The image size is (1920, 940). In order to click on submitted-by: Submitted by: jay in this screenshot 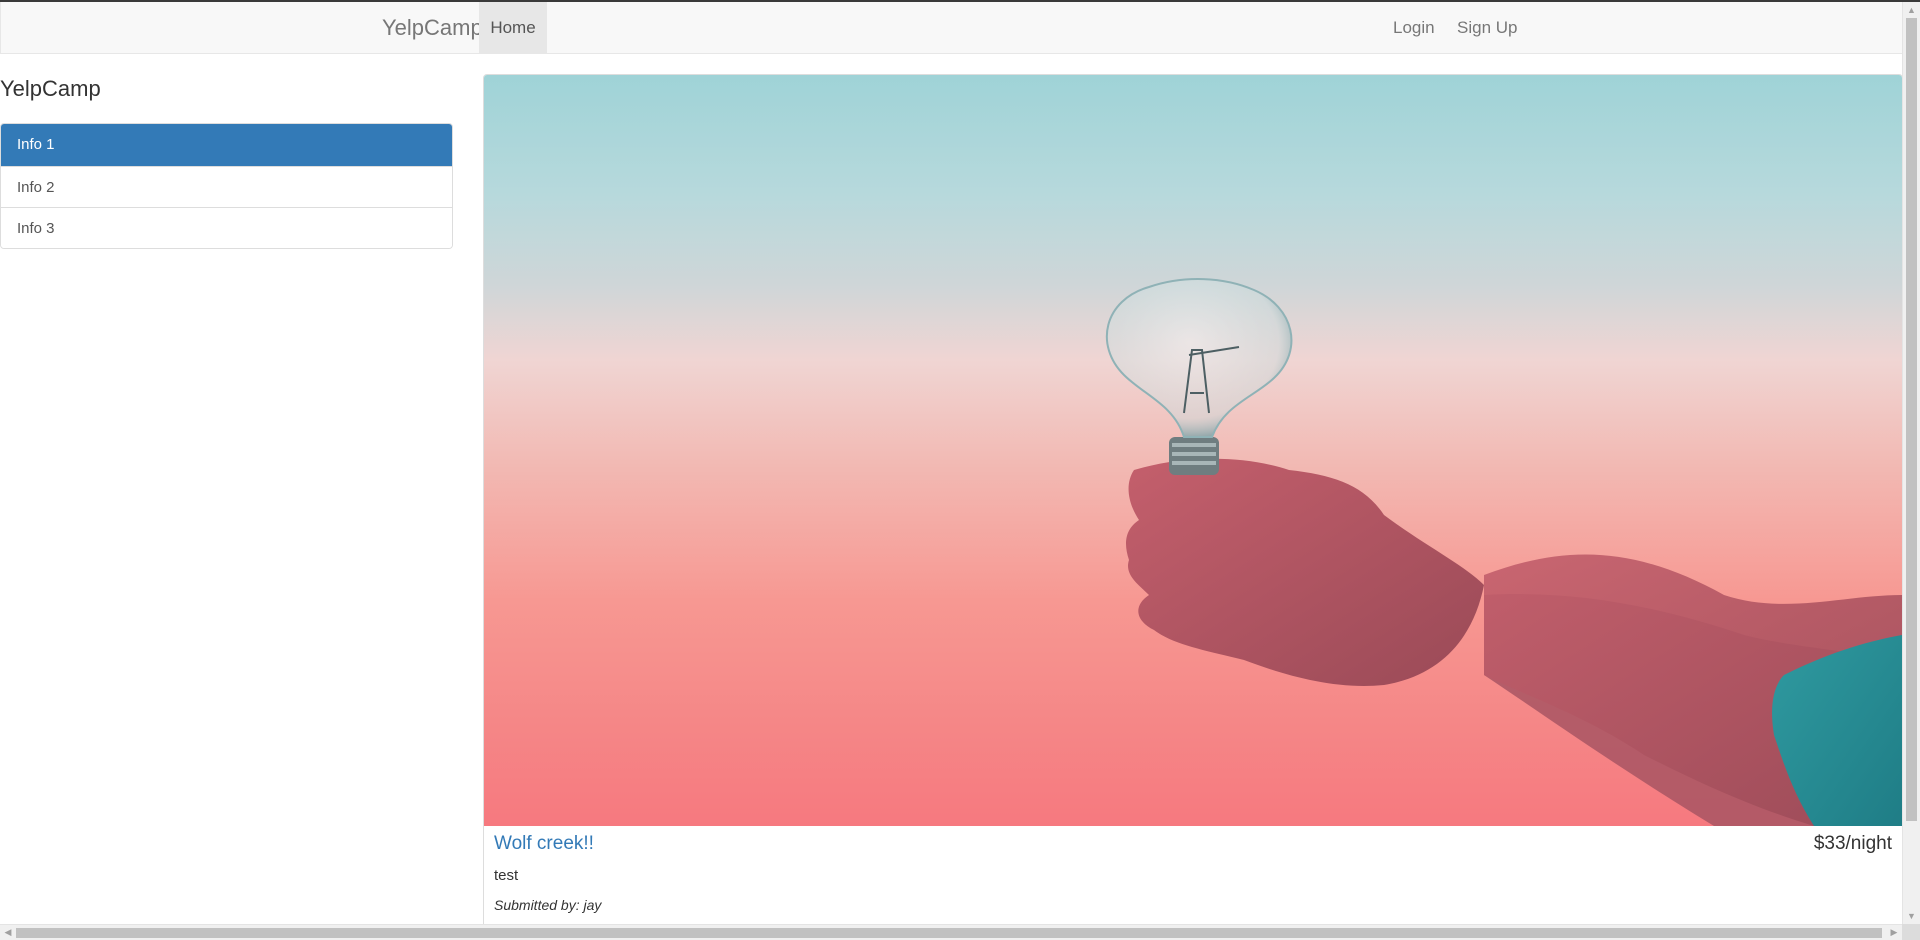, I will do `click(547, 905)`.